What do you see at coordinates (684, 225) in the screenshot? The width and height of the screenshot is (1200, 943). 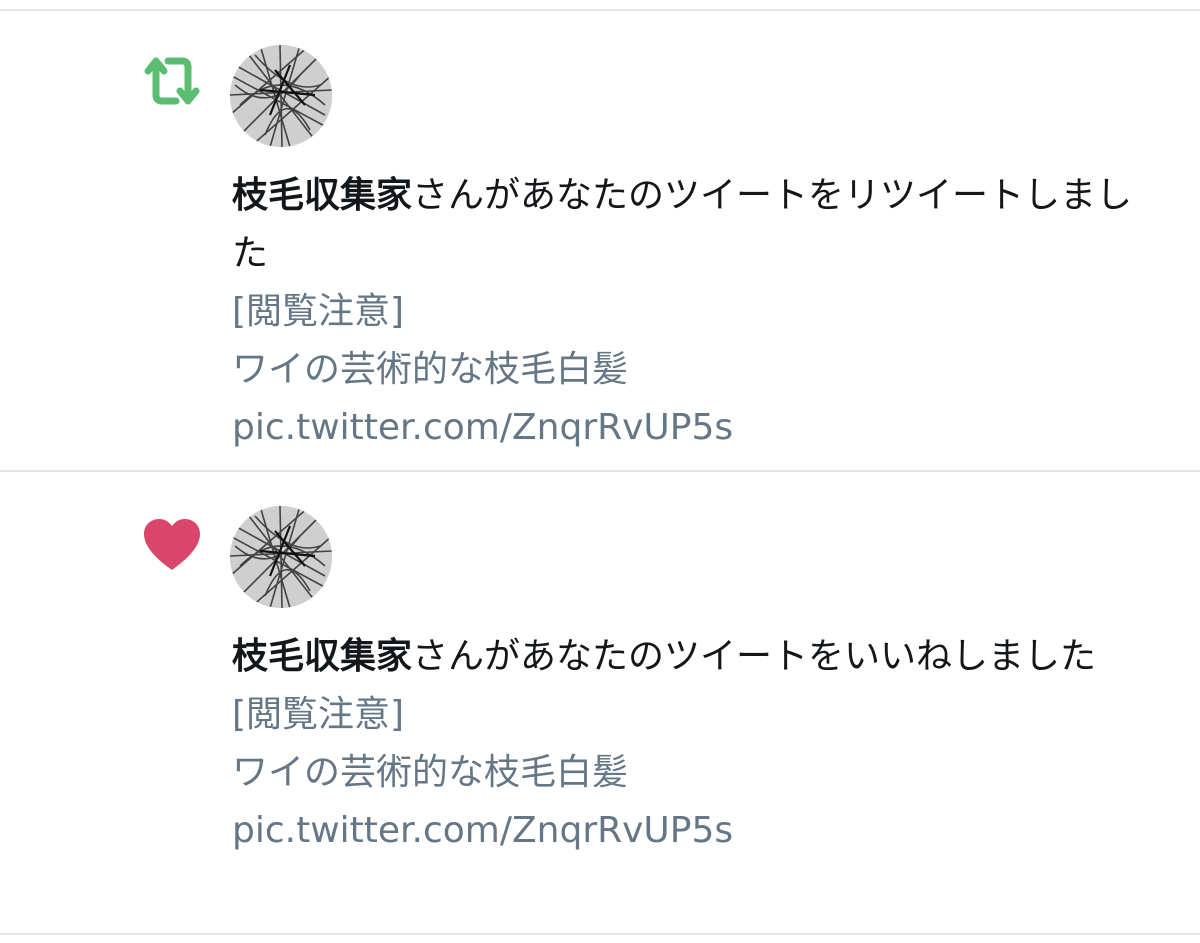 I see `headline: 枝毛収集家さんがあなたのツイートをリツイートしました` at bounding box center [684, 225].